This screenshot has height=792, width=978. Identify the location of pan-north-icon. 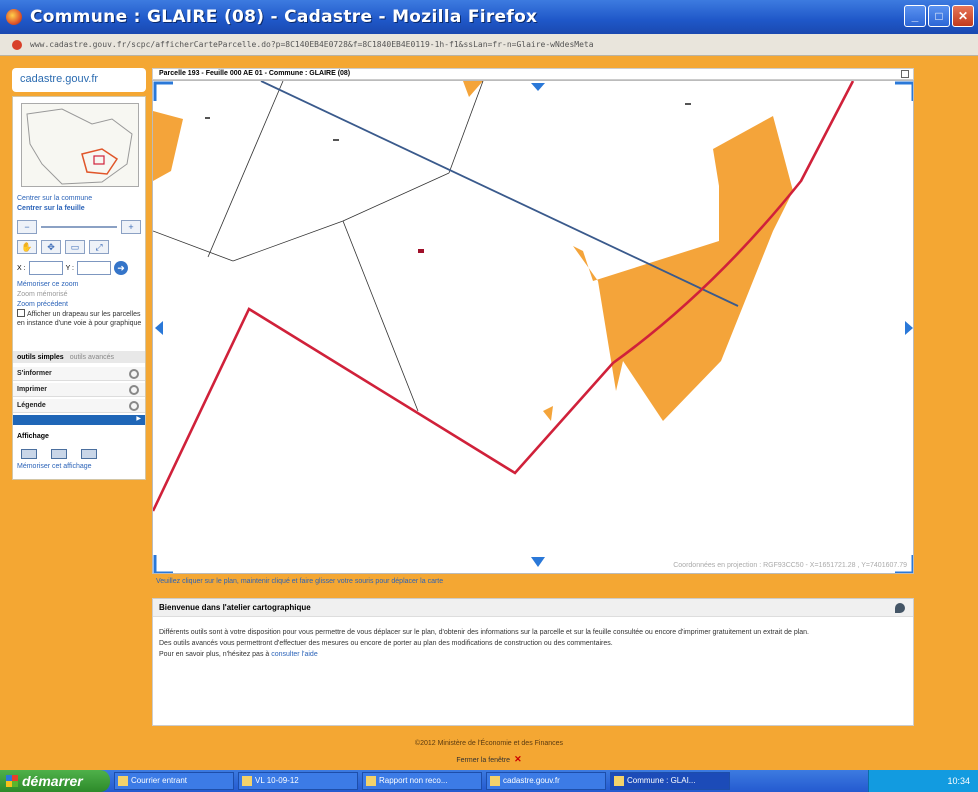
(538, 87).